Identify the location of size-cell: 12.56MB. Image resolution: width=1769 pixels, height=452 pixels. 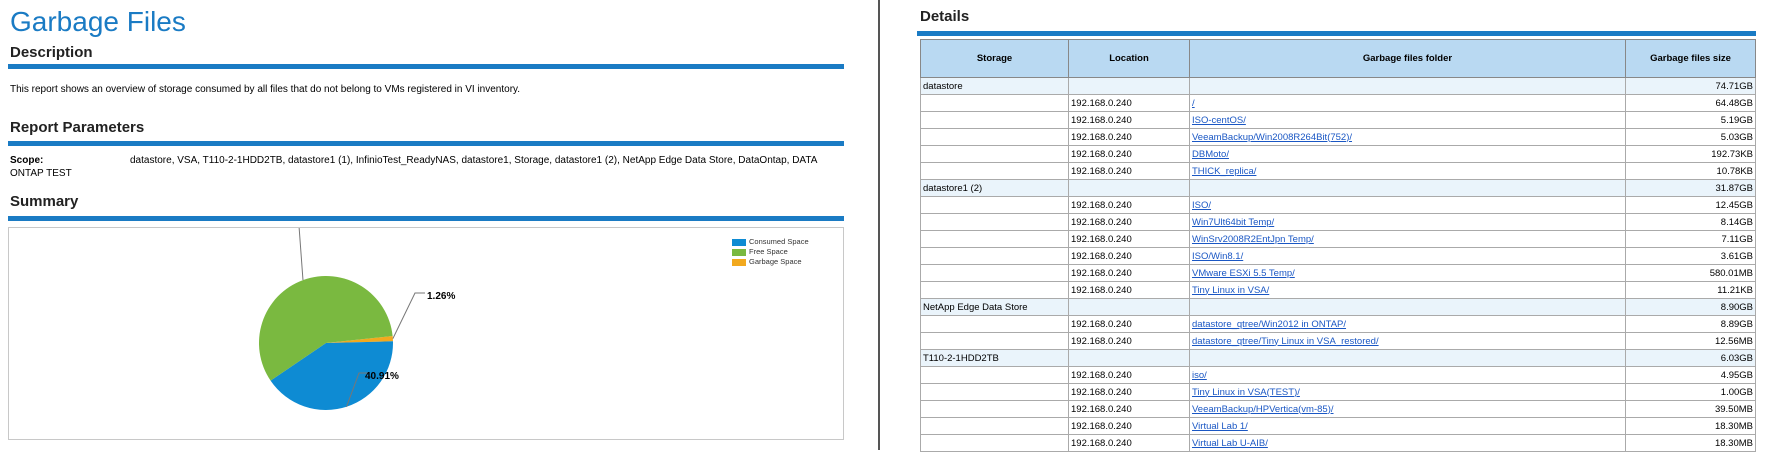
(1690, 341).